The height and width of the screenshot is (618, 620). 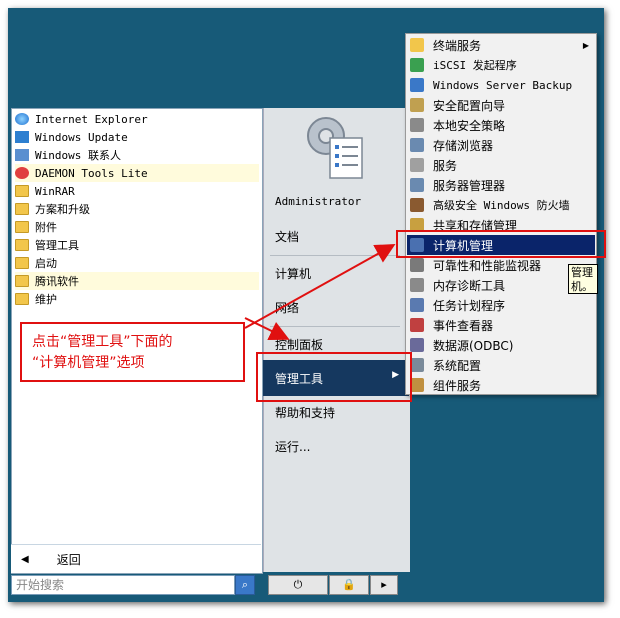 What do you see at coordinates (137, 155) in the screenshot?
I see `program-item: Windows 联系人` at bounding box center [137, 155].